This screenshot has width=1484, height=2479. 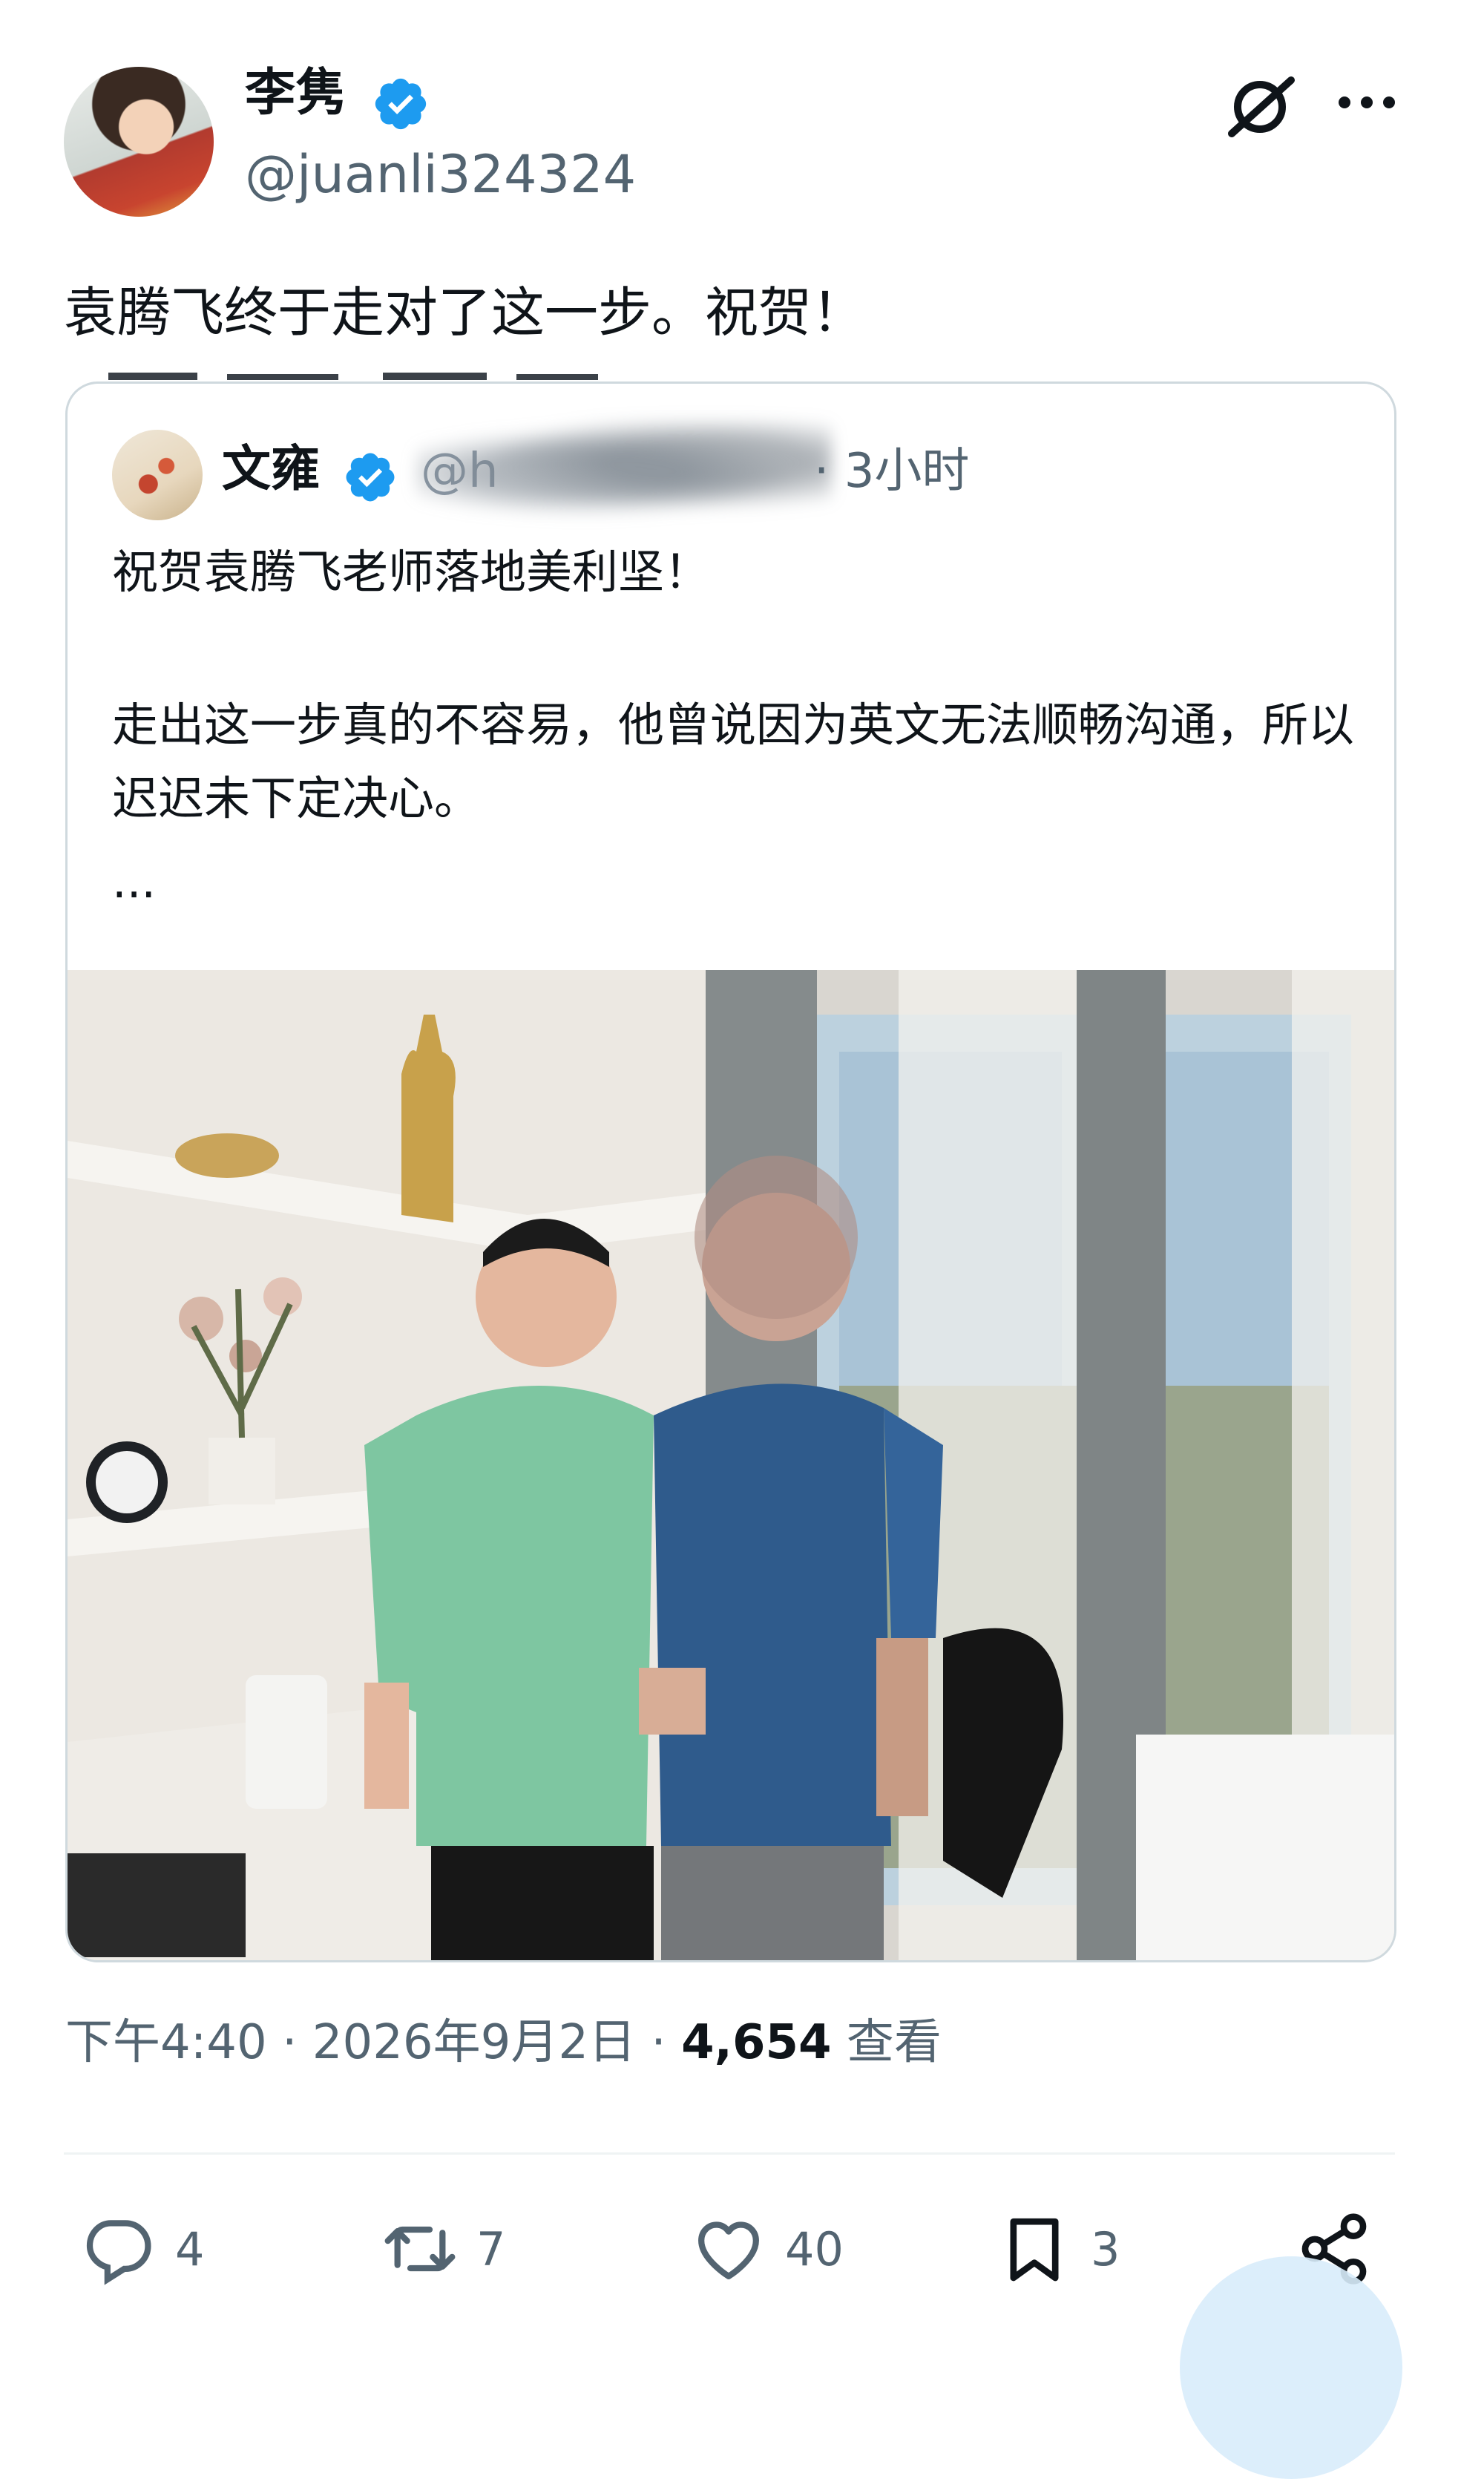 What do you see at coordinates (1367, 102) in the screenshot?
I see `more-icon` at bounding box center [1367, 102].